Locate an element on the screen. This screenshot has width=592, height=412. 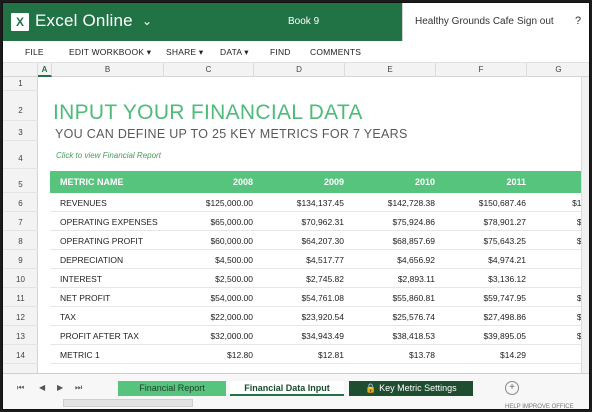
user-name: Healthy Grounds Cafe is located at coordinates (464, 21).